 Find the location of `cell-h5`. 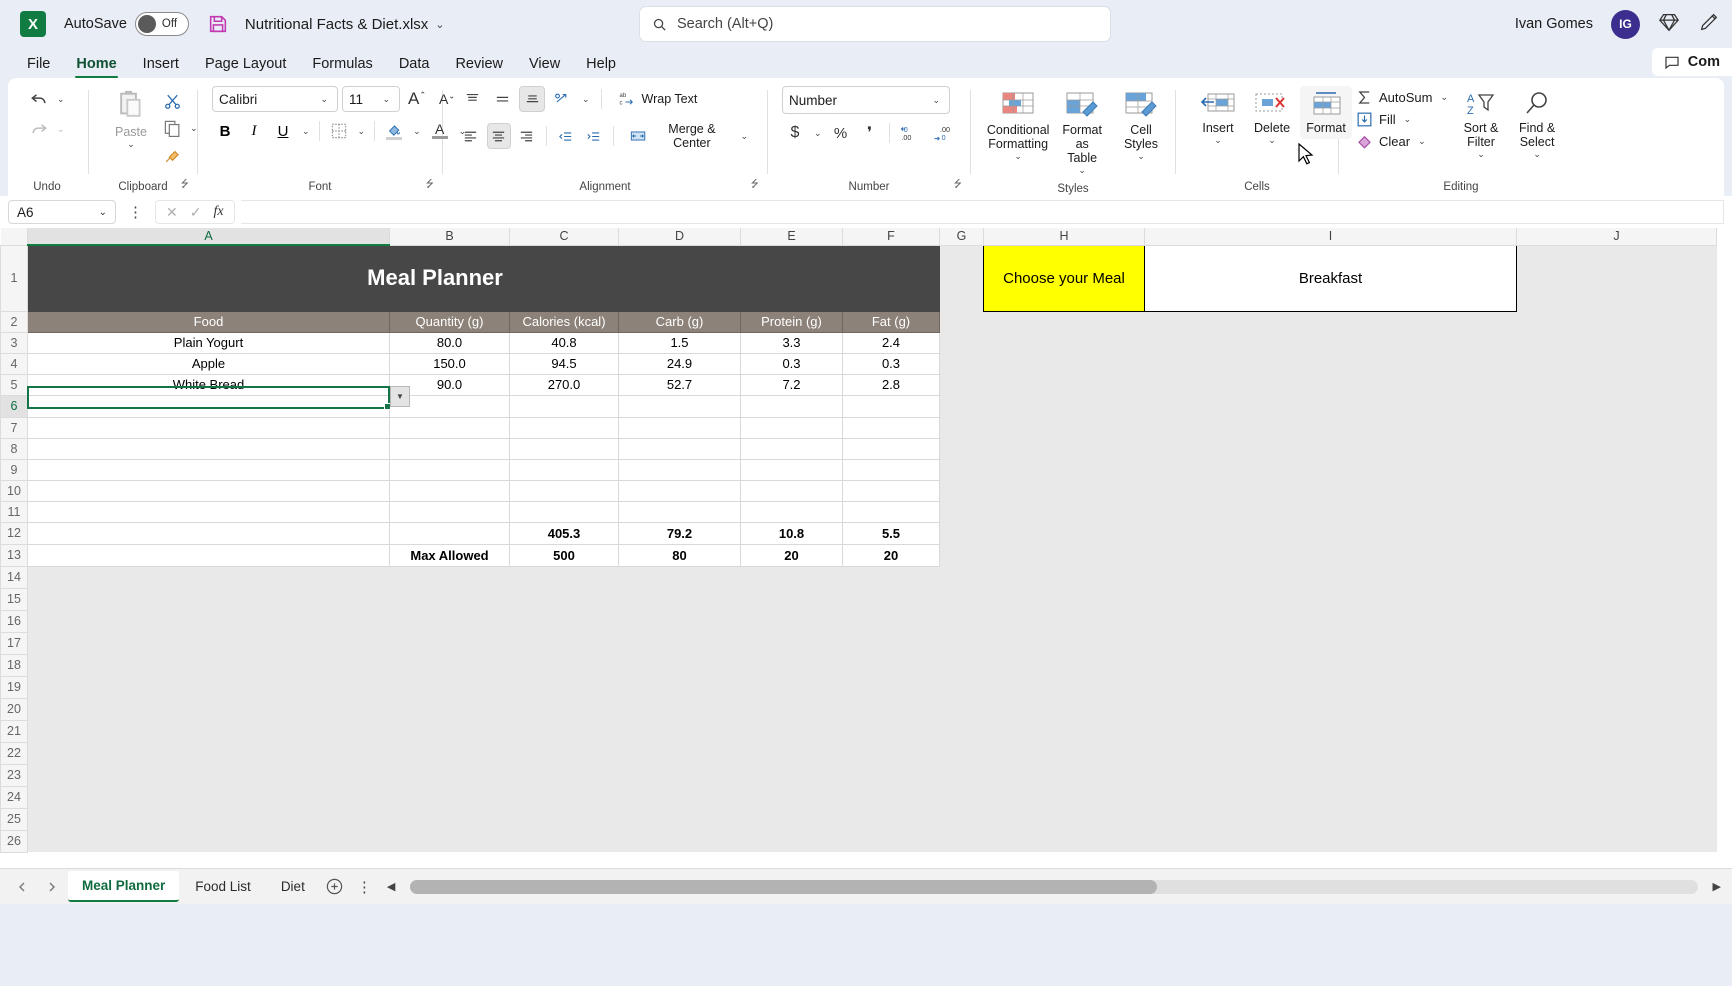

cell-h5 is located at coordinates (1064, 384).